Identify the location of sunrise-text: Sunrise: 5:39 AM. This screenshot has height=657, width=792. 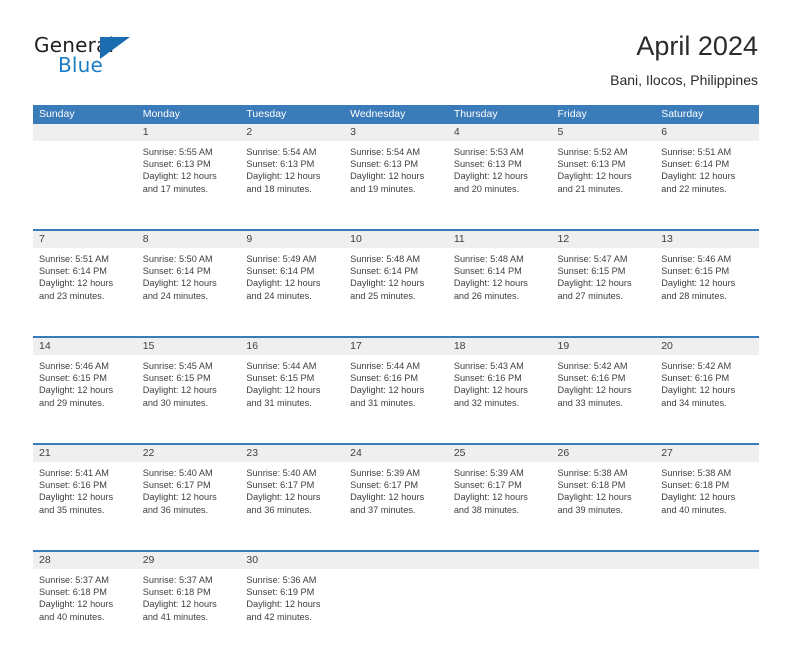
(385, 473).